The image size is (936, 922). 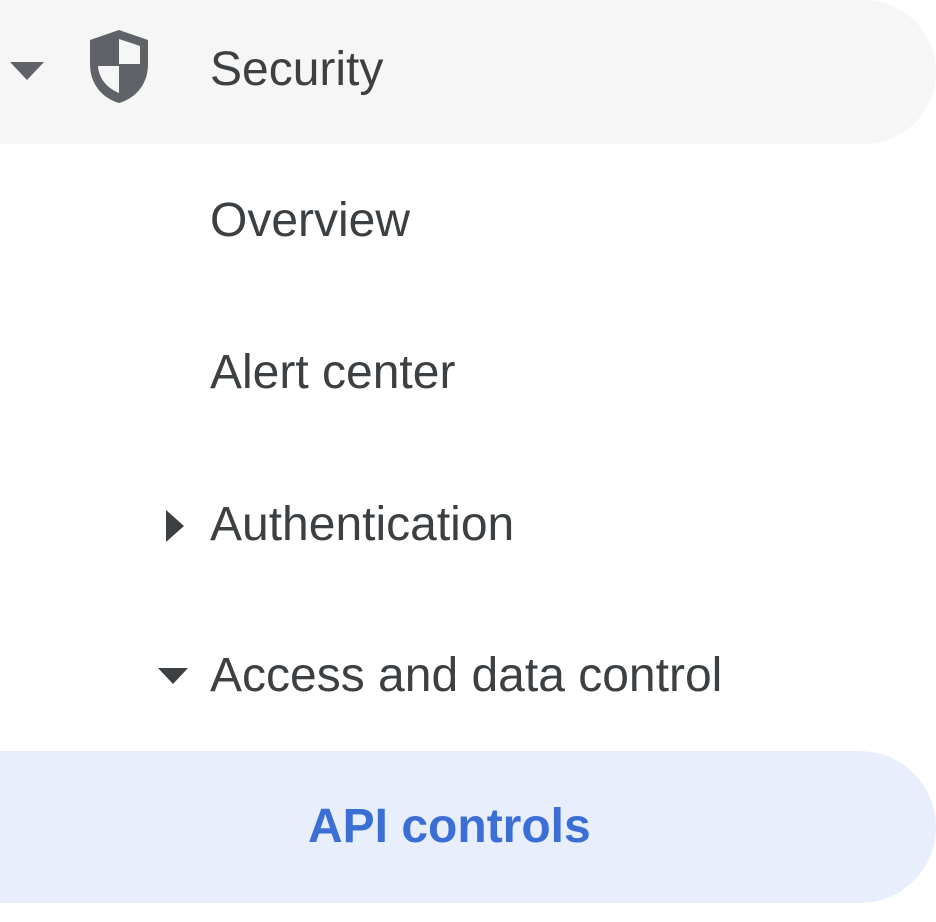 I want to click on sidebar-item-label: Alert center, so click(x=333, y=372).